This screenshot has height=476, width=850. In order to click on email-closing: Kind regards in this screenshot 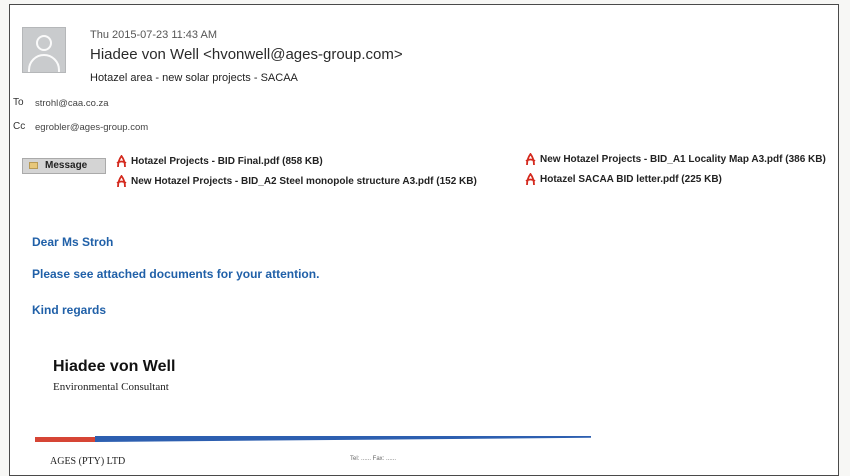, I will do `click(69, 310)`.